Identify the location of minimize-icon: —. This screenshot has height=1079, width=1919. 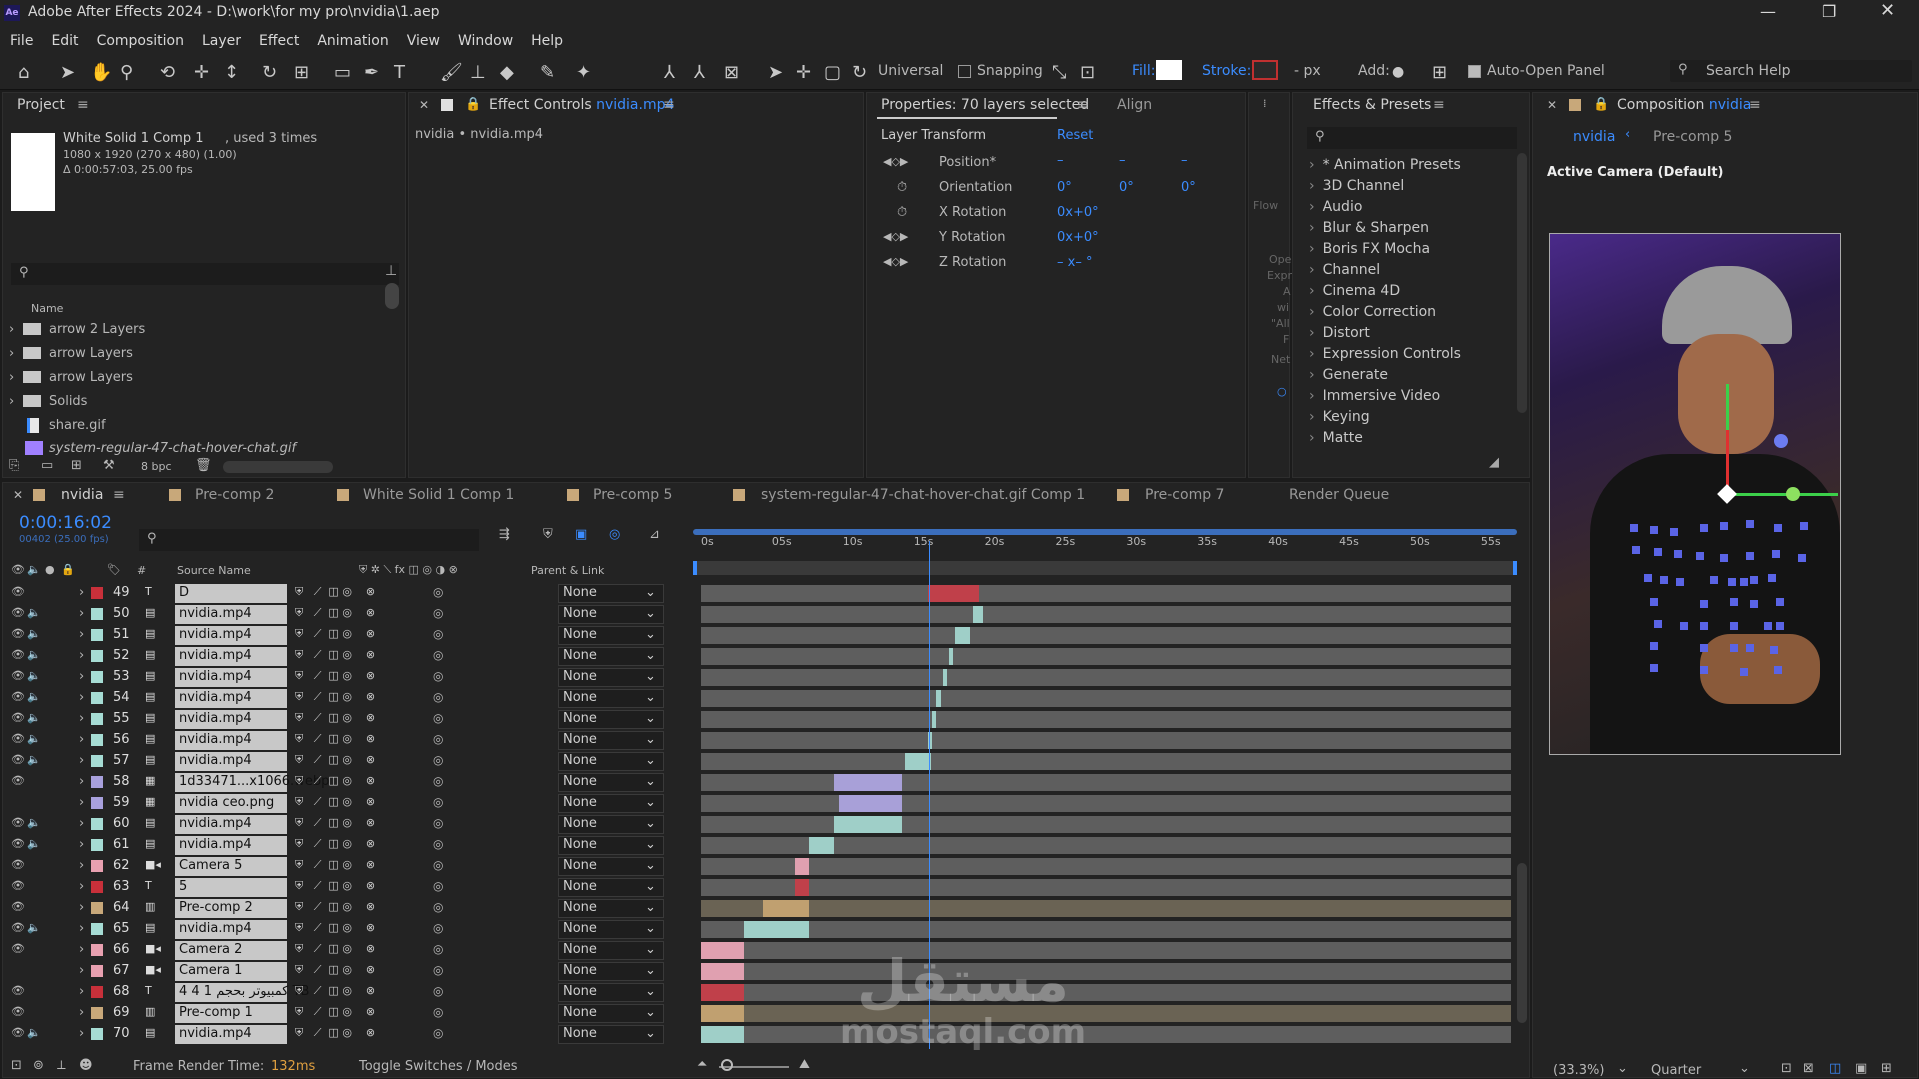
(1768, 11).